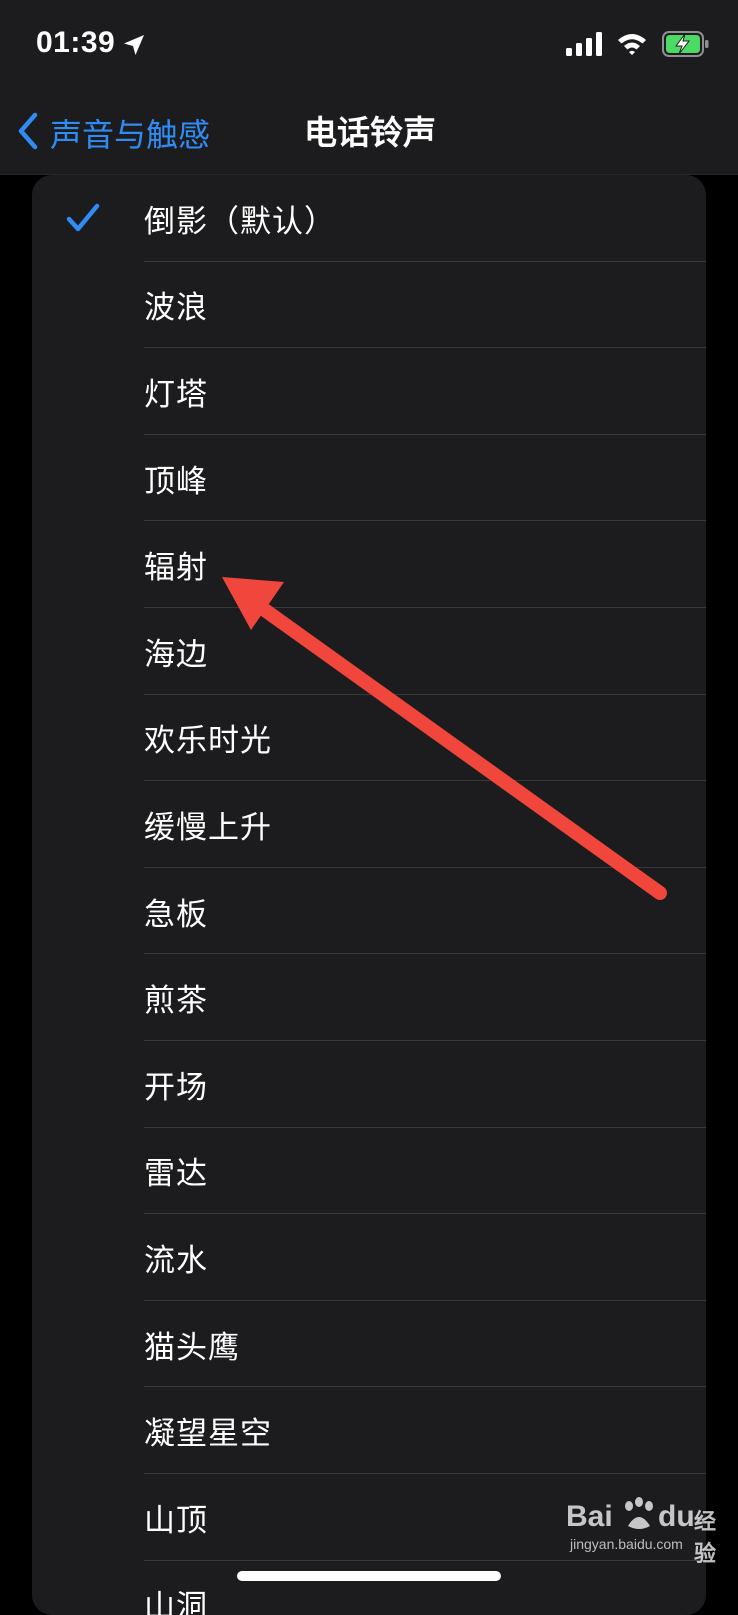 Image resolution: width=738 pixels, height=1615 pixels. Describe the element at coordinates (369, 305) in the screenshot. I see `ringtone-item: 波浪` at that location.